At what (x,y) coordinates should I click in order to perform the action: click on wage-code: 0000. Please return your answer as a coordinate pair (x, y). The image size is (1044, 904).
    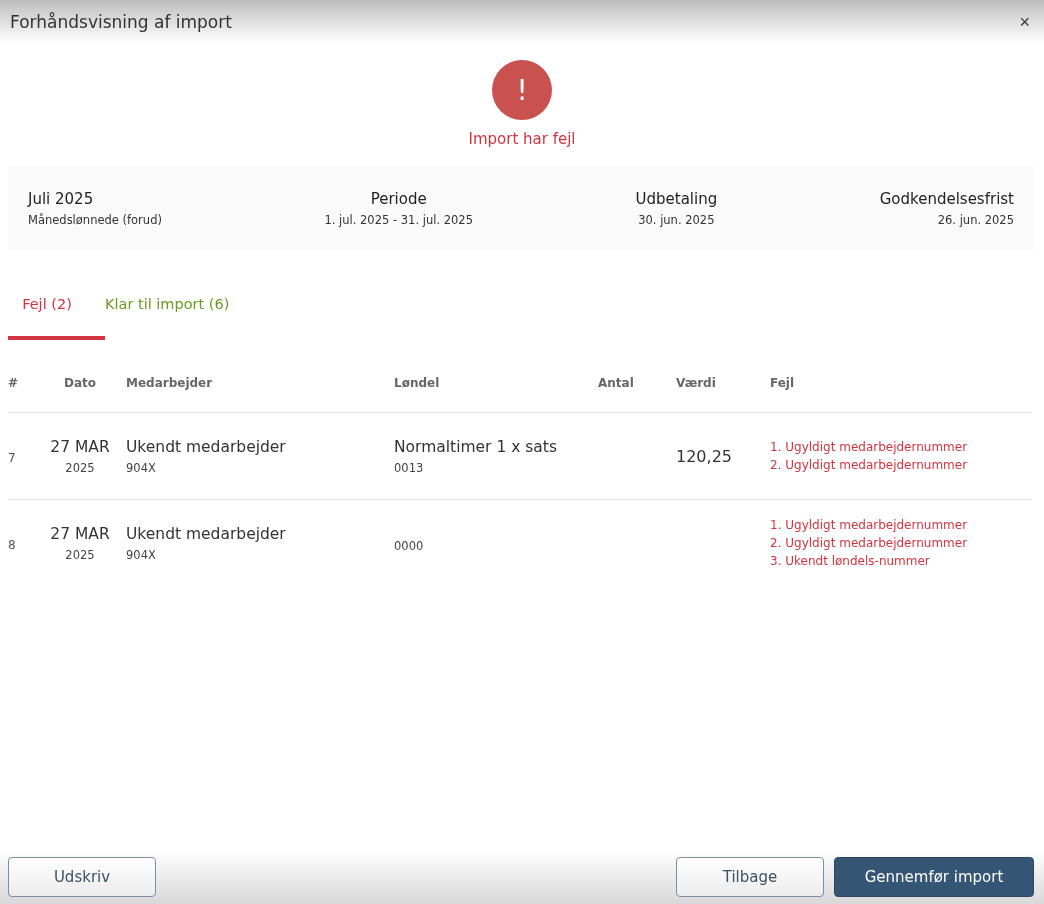
    Looking at the image, I should click on (409, 545).